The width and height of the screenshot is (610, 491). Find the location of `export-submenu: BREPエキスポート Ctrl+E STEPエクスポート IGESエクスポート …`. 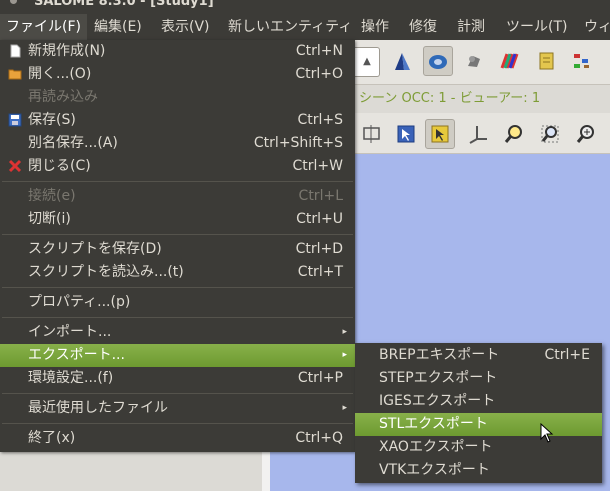

export-submenu: BREPエキスポート Ctrl+E STEPエクスポート IGESエクスポート … is located at coordinates (478, 413).